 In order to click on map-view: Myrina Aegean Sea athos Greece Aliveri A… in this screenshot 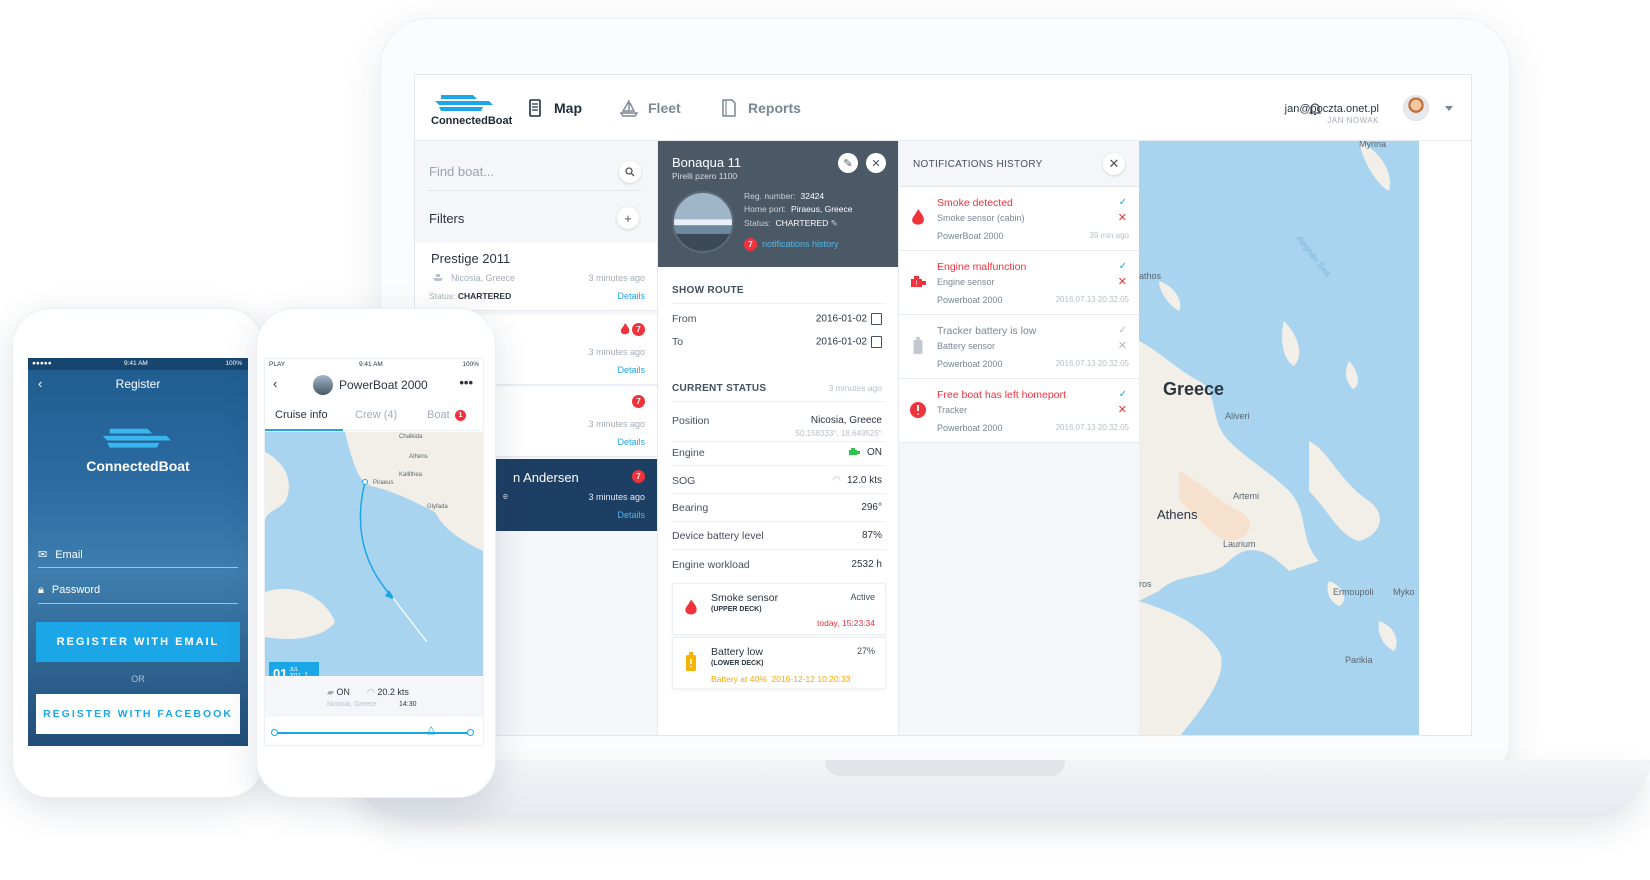, I will do `click(1279, 438)`.